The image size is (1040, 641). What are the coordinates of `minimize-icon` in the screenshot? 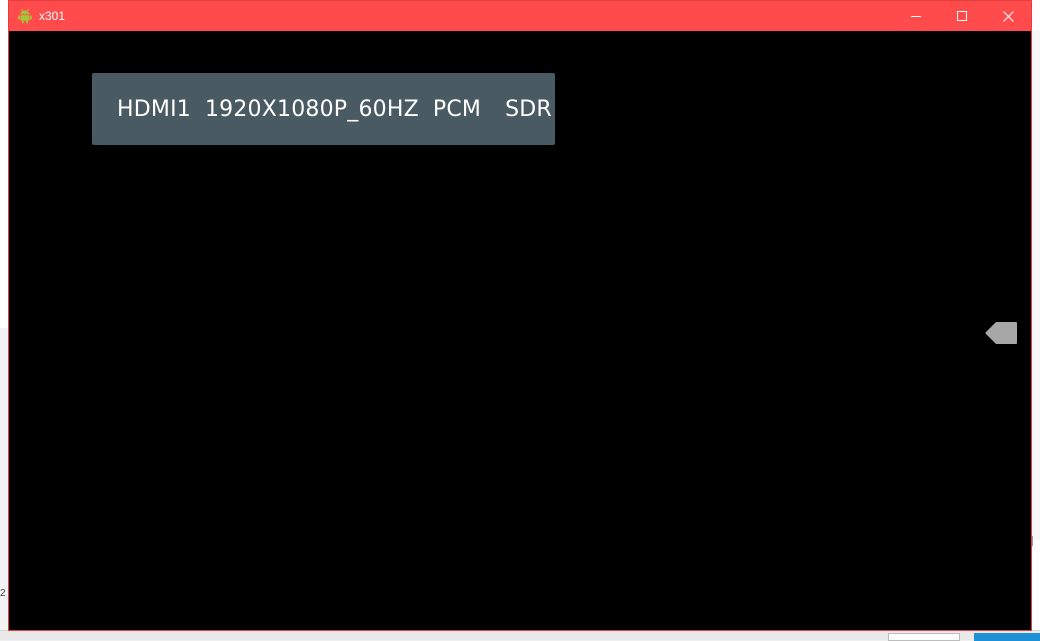 It's located at (916, 16).